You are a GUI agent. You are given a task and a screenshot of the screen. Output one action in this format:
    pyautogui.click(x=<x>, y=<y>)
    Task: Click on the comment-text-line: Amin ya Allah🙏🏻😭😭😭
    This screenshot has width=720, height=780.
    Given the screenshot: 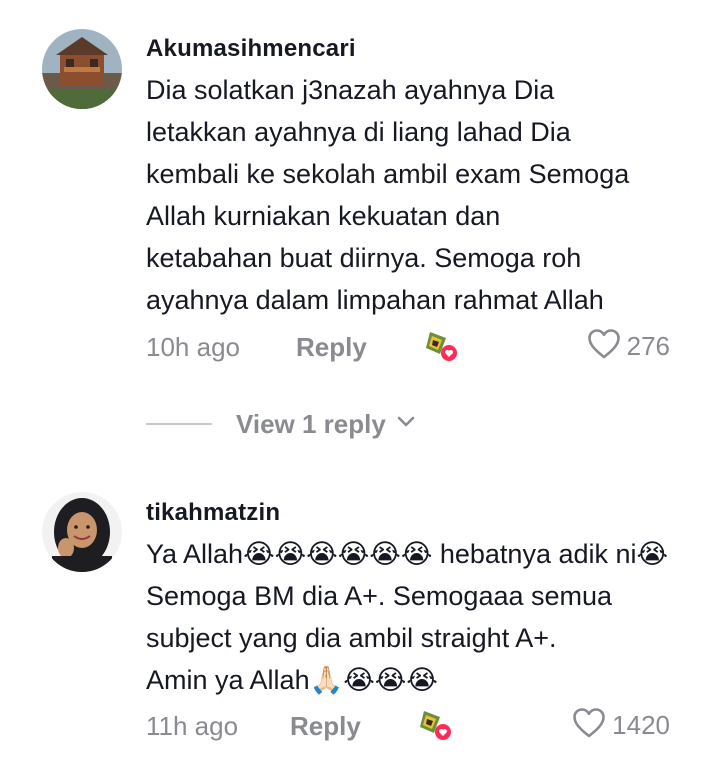 What is the action you would take?
    pyautogui.click(x=292, y=680)
    